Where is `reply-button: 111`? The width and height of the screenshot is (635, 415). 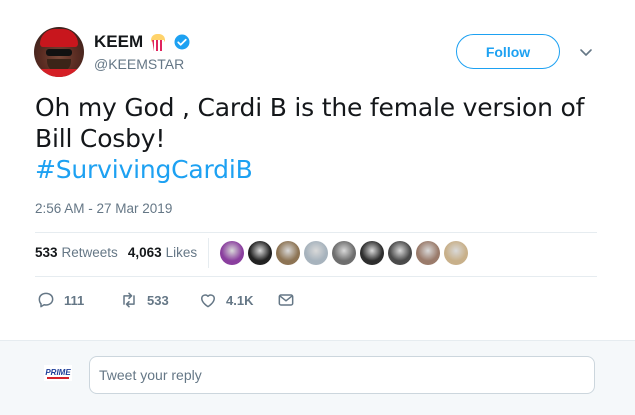
reply-button: 111 is located at coordinates (60, 300).